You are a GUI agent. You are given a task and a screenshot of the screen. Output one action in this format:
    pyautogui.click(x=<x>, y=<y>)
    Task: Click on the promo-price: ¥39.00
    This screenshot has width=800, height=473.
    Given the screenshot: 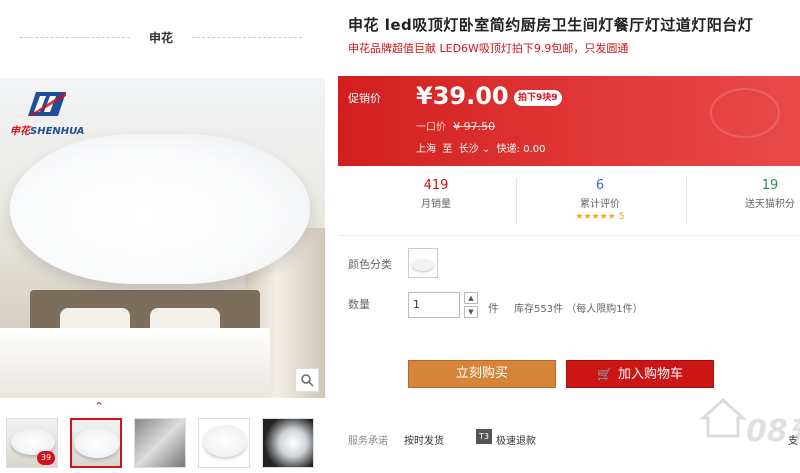 What is the action you would take?
    pyautogui.click(x=462, y=96)
    